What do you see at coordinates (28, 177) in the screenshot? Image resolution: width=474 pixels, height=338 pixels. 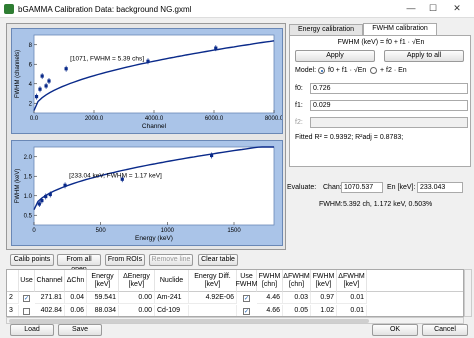 I see `y-tick-label: 1.5` at bounding box center [28, 177].